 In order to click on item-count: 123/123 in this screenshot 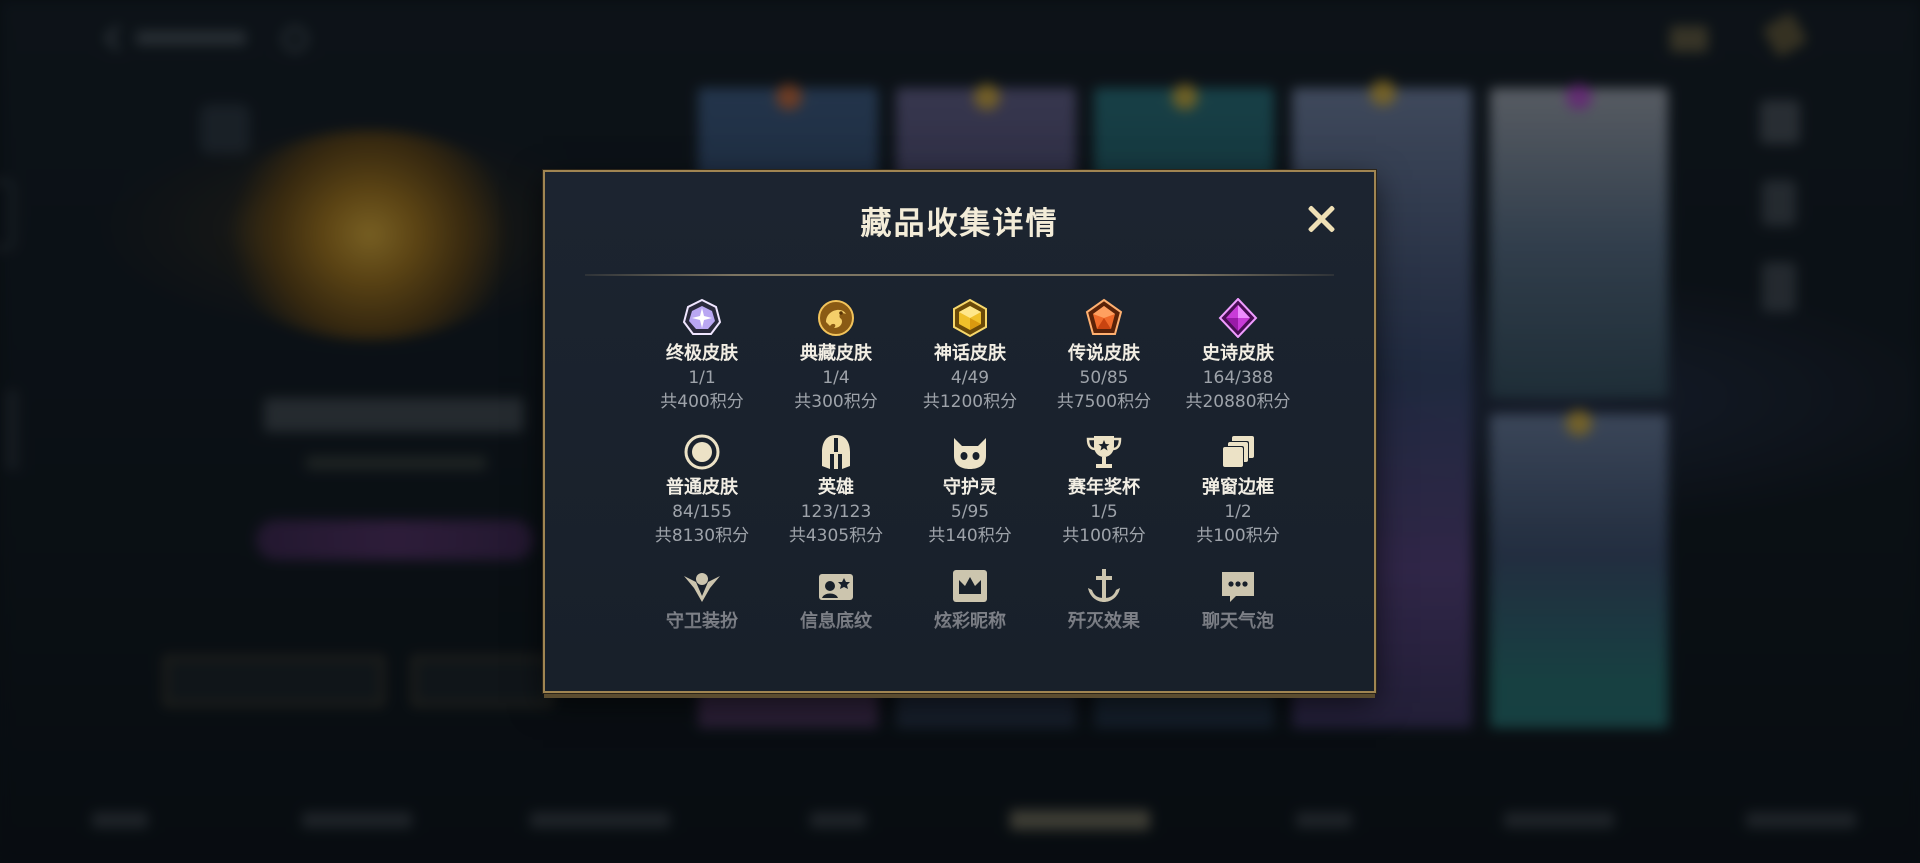, I will do `click(836, 512)`.